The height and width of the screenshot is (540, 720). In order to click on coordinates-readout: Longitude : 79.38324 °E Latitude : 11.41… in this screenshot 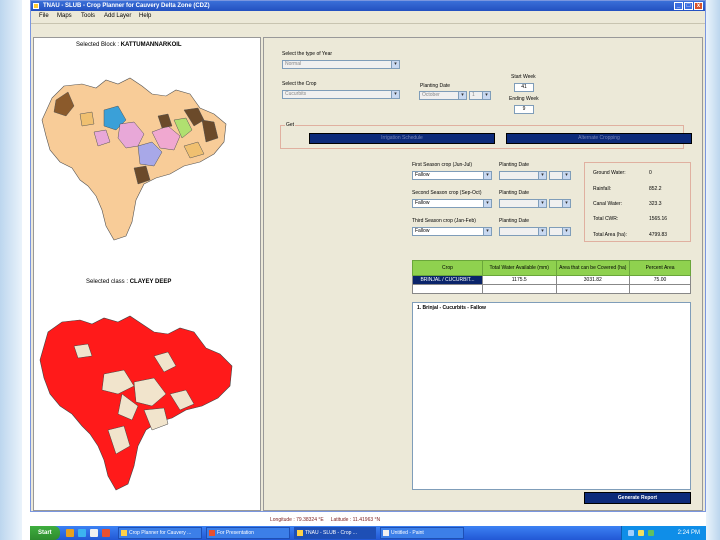, I will do `click(325, 520)`.